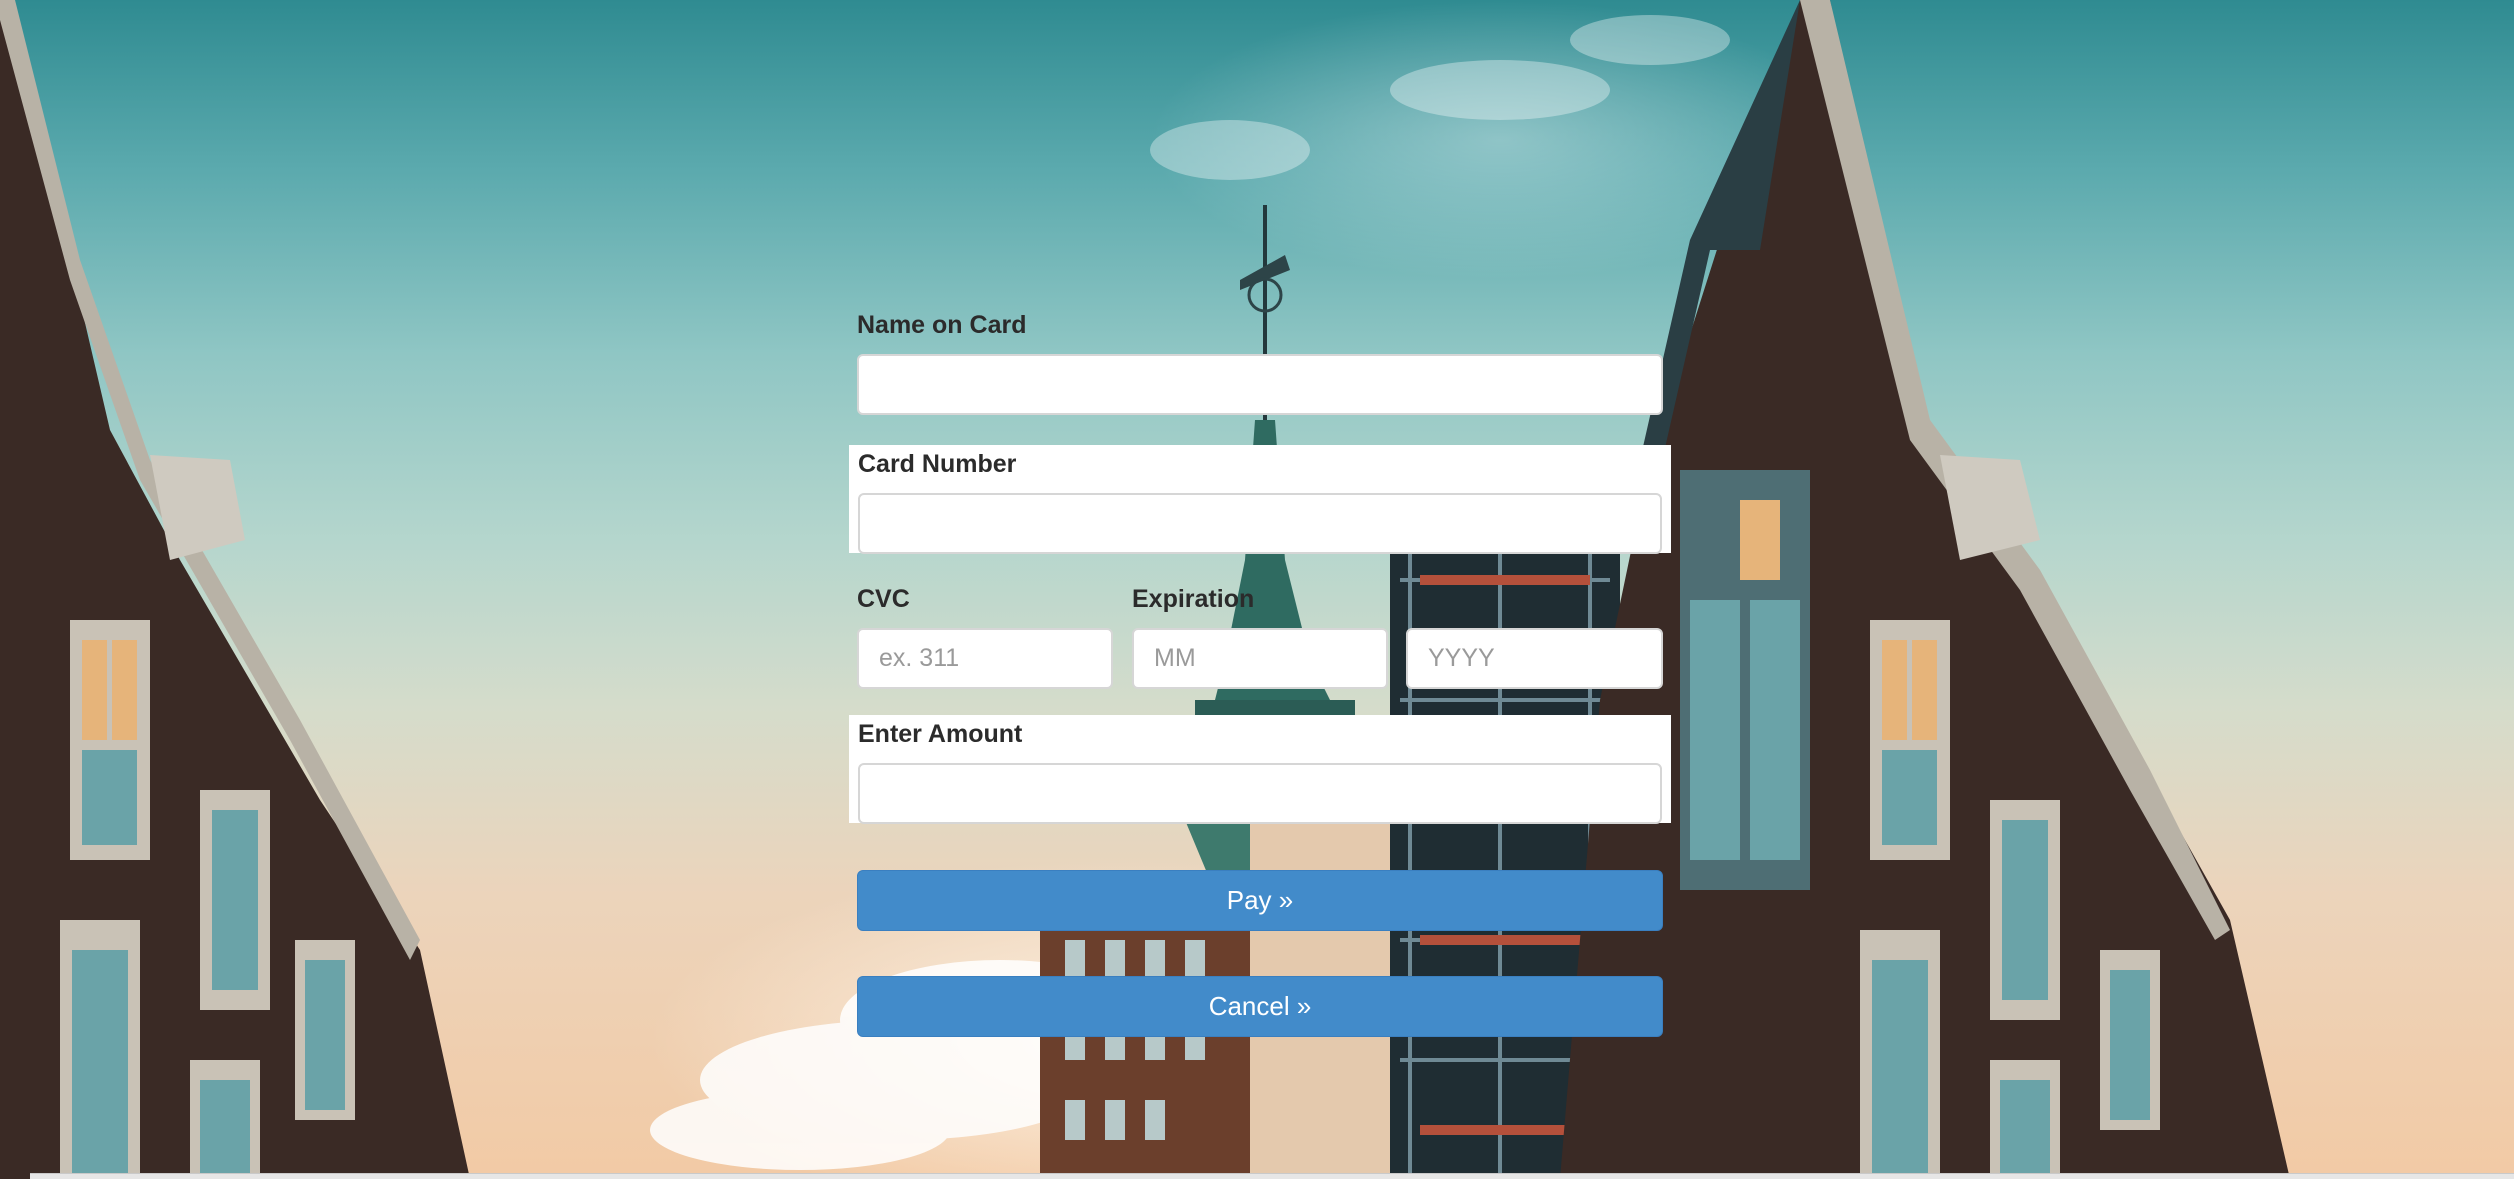 The width and height of the screenshot is (2514, 1179). Describe the element at coordinates (1260, 658) in the screenshot. I see `expiration-month-input` at that location.